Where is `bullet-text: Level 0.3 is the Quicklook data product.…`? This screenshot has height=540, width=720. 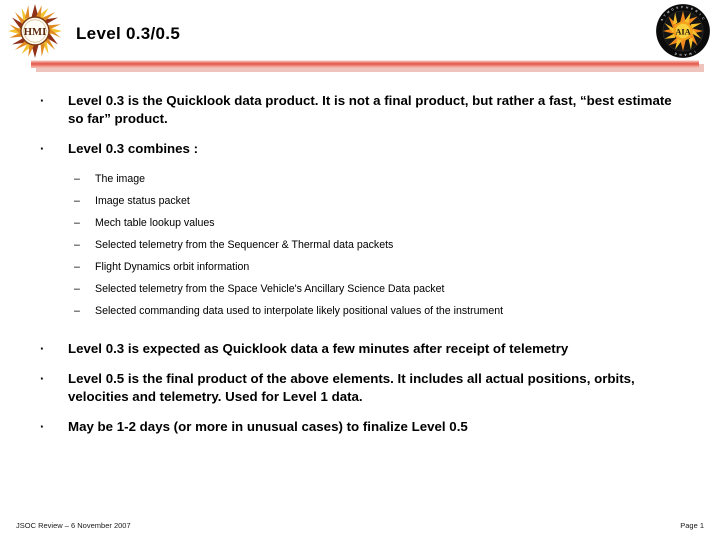 bullet-text: Level 0.3 is the Quicklook data product.… is located at coordinates (370, 109).